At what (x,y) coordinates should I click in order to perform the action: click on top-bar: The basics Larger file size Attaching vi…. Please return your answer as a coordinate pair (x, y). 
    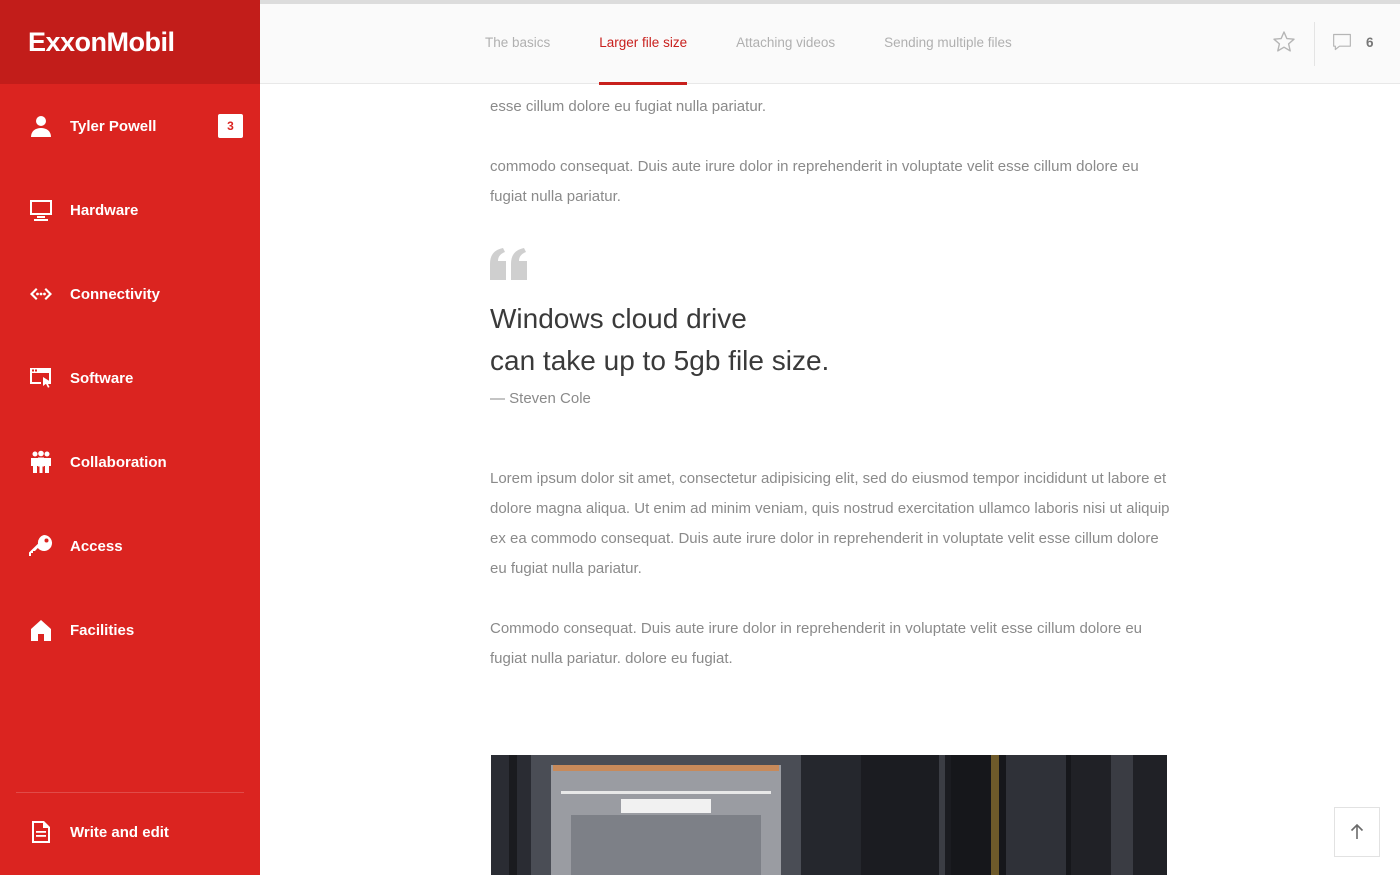
    Looking at the image, I should click on (830, 42).